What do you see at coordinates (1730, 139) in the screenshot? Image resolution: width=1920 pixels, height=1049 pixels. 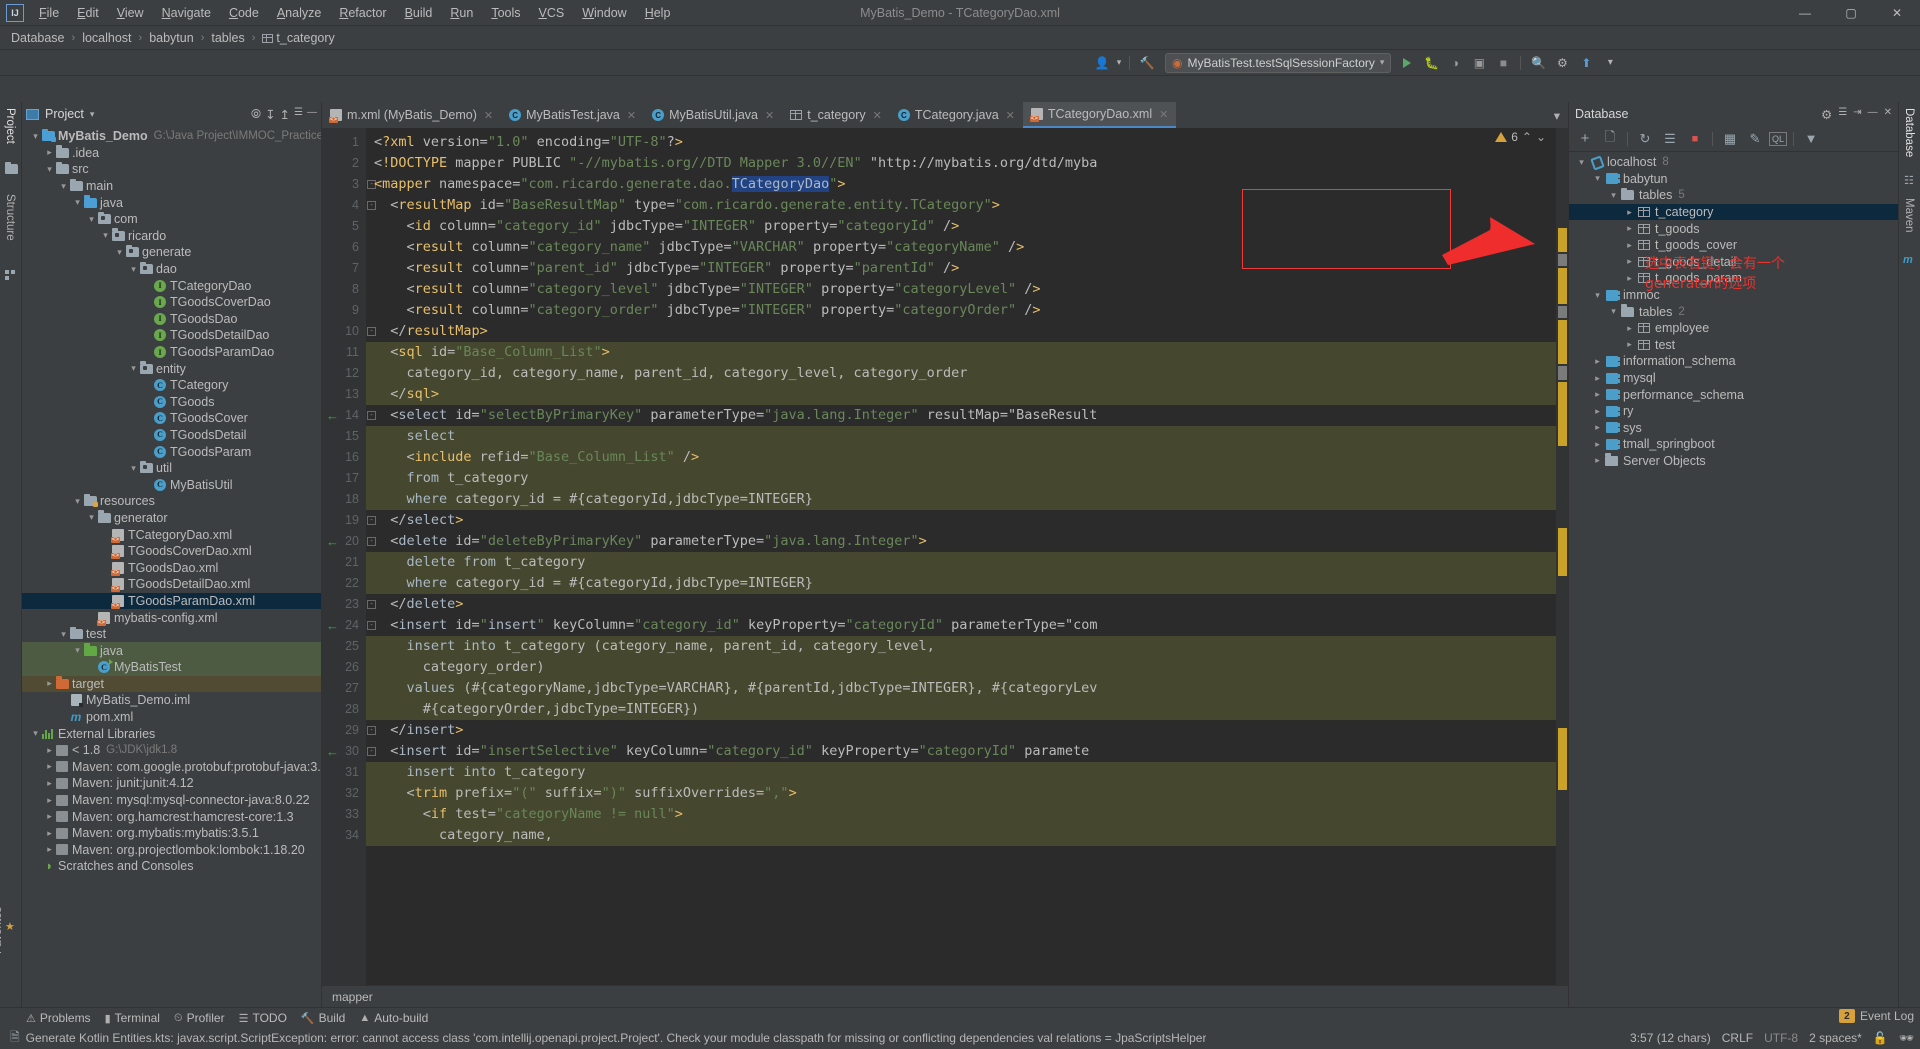 I see `table-editor-icon: ▦` at bounding box center [1730, 139].